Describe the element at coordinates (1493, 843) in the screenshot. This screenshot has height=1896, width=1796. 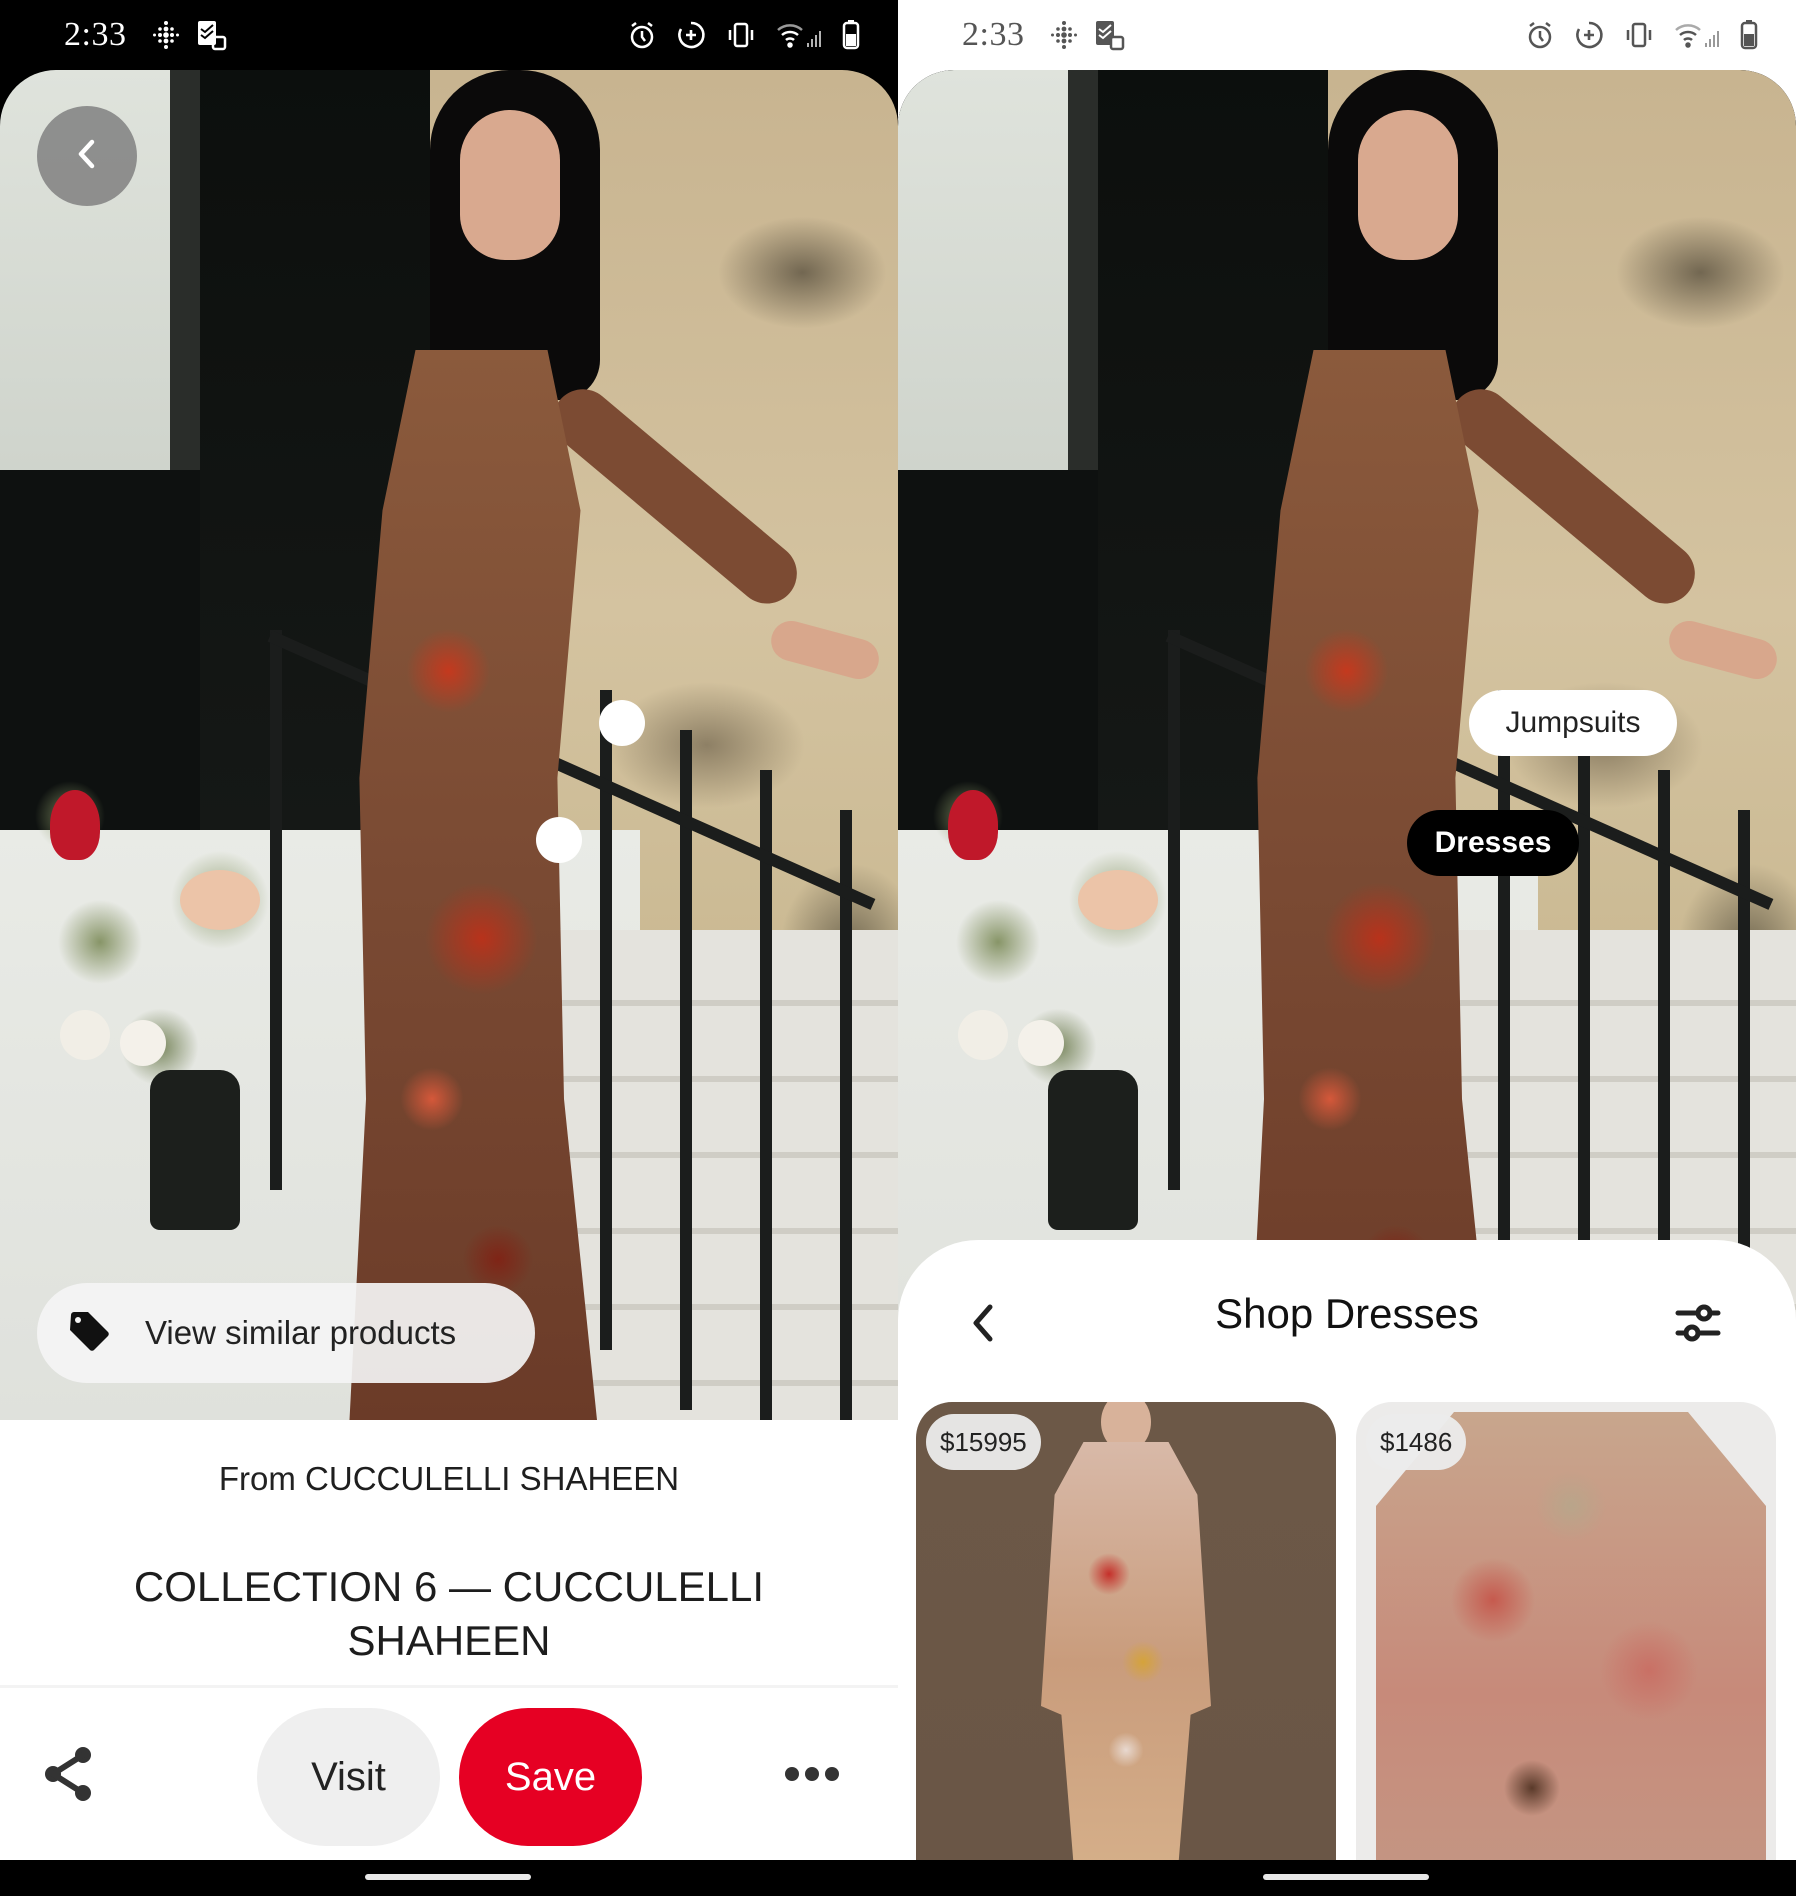
I see `category-chip-dresses: Dresses` at that location.